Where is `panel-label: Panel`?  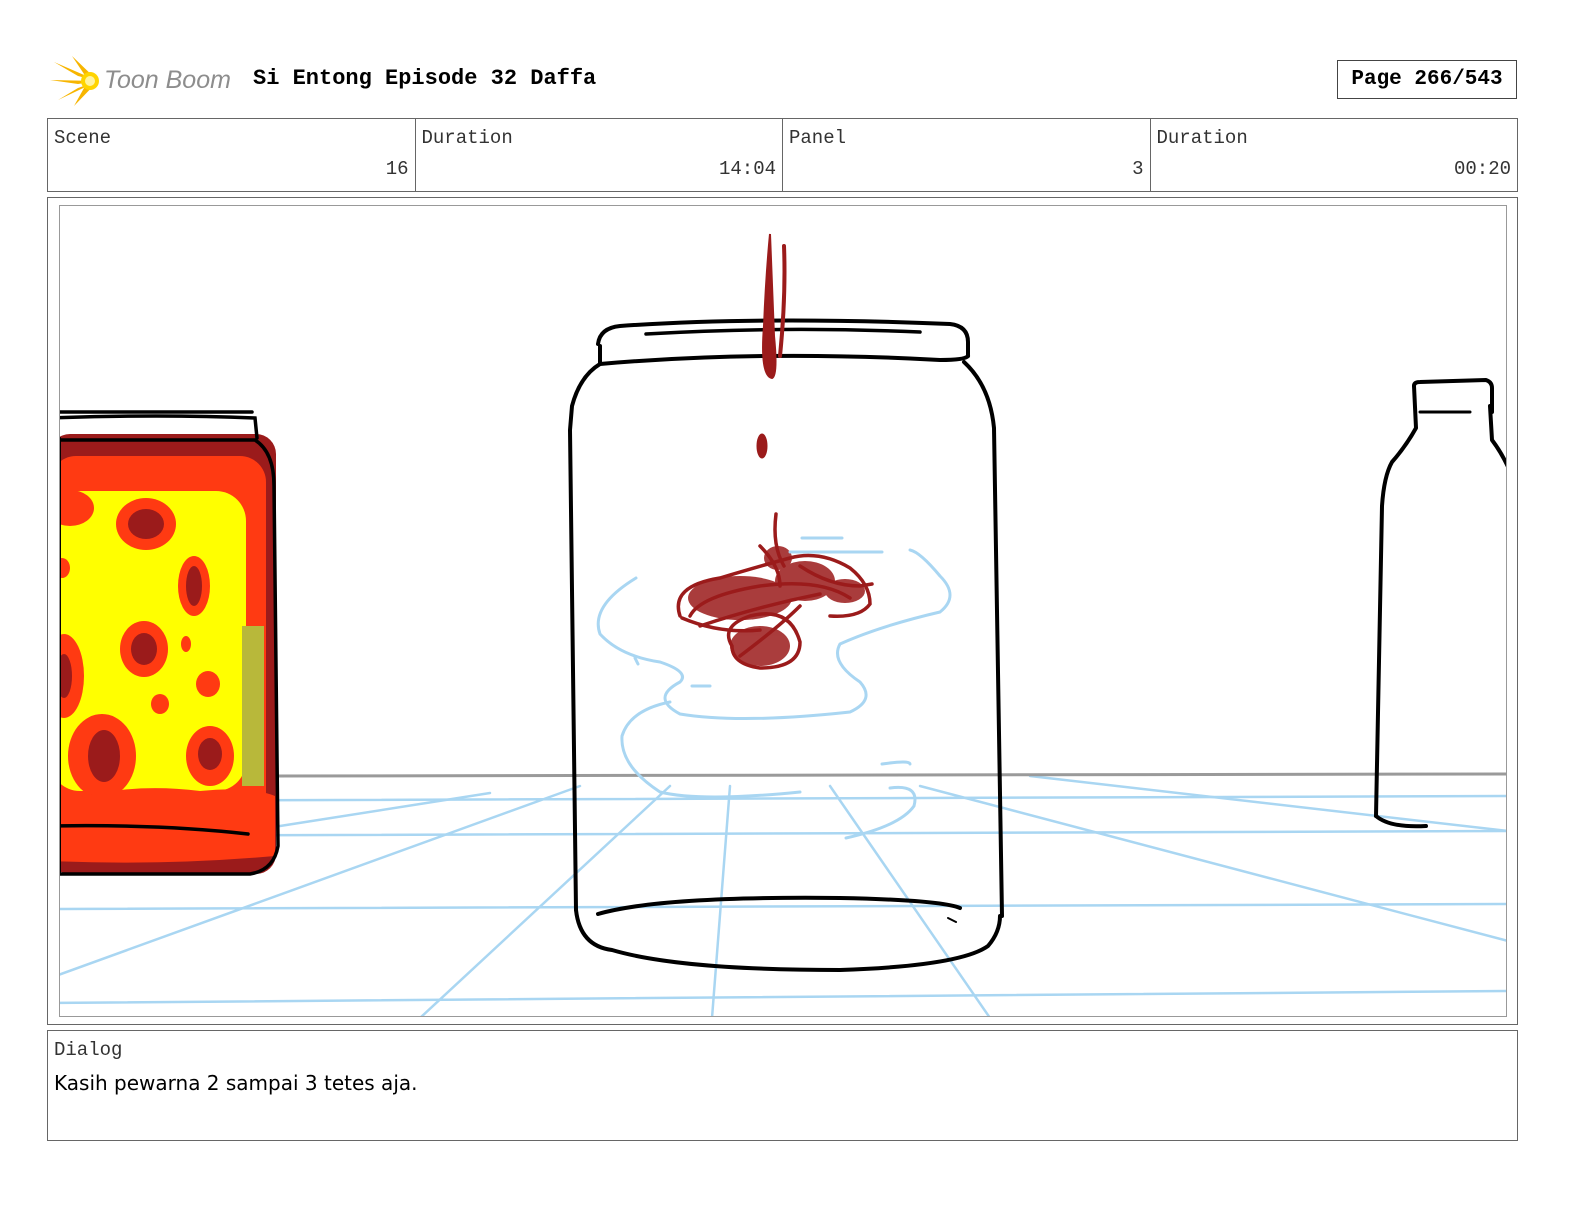 panel-label: Panel is located at coordinates (818, 138).